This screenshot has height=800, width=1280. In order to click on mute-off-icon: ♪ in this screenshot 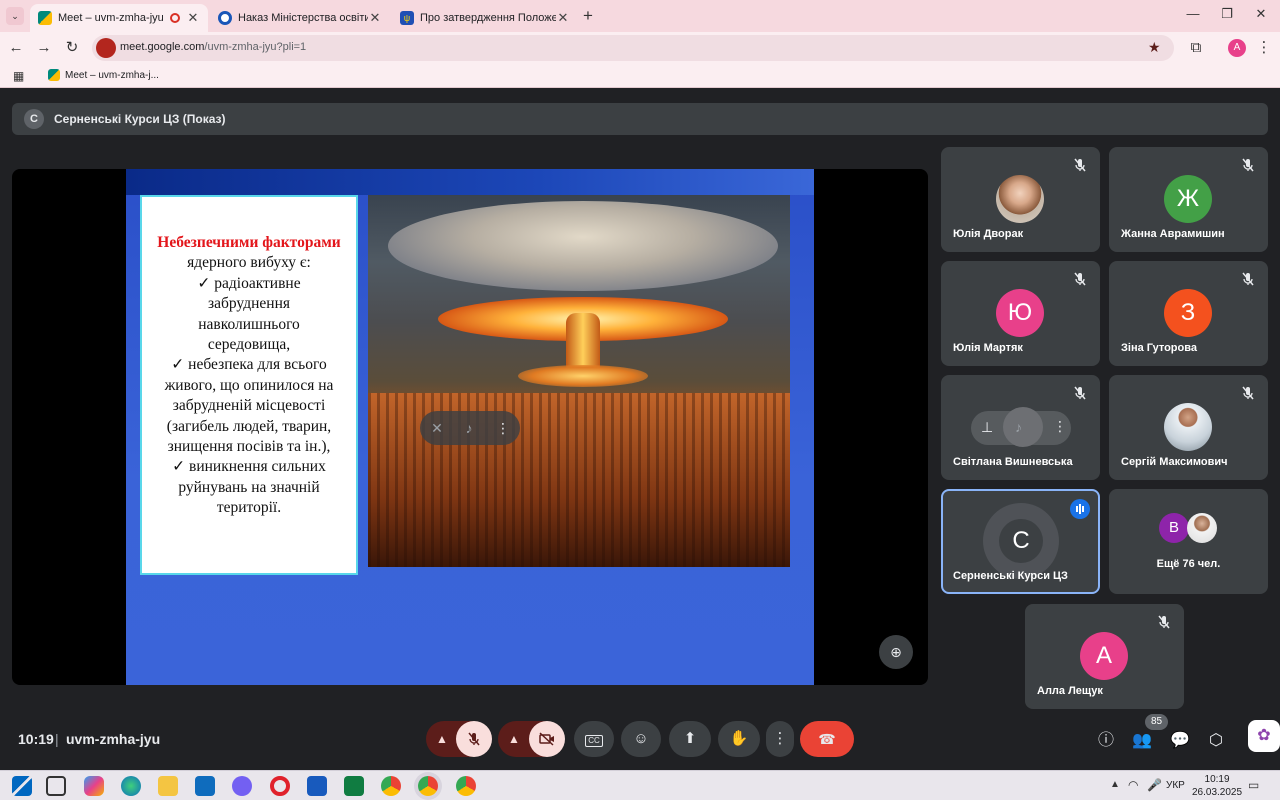, I will do `click(469, 428)`.